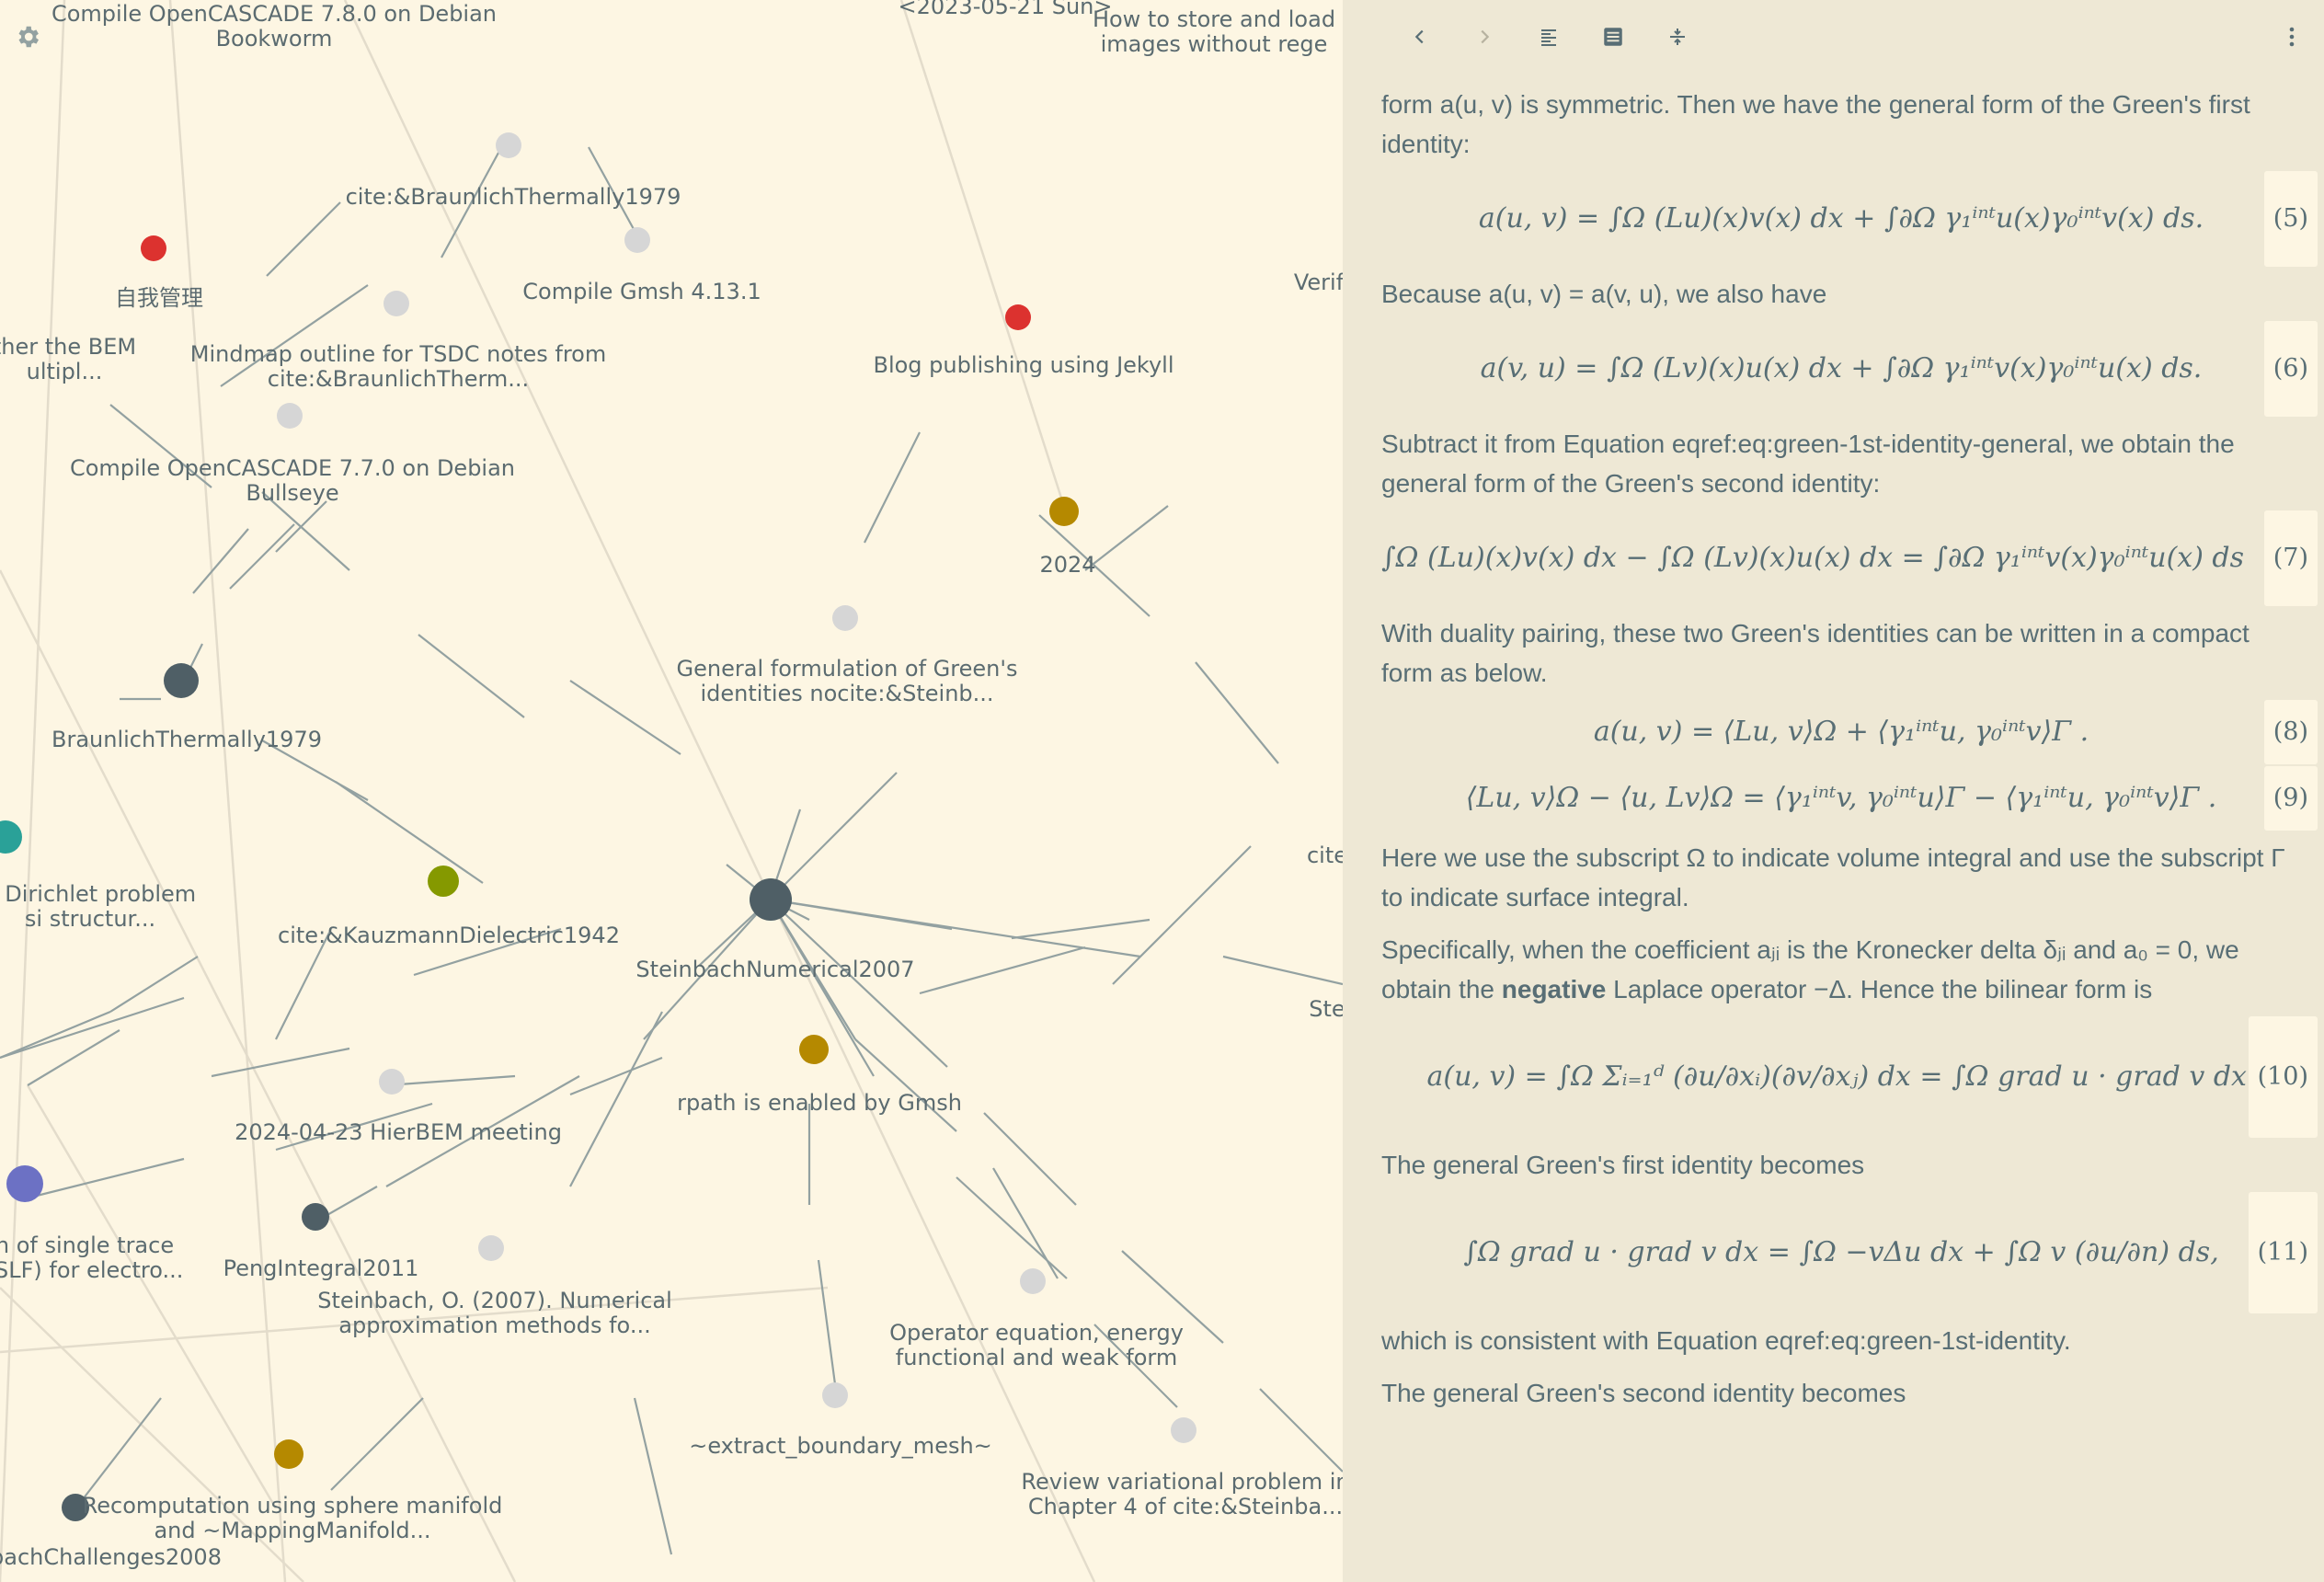 This screenshot has width=2324, height=1582. I want to click on outline-button, so click(1548, 37).